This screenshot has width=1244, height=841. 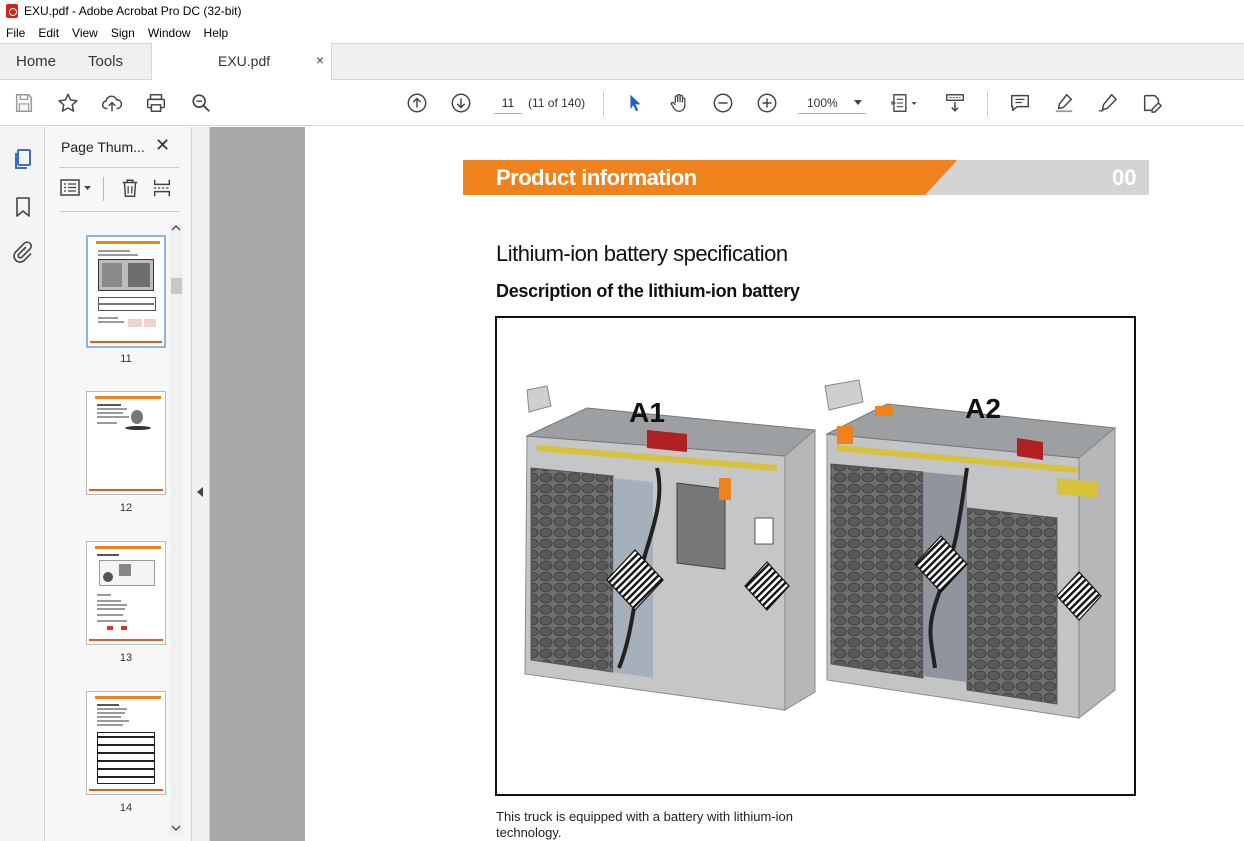 What do you see at coordinates (23, 252) in the screenshot?
I see `attachments-nav-button` at bounding box center [23, 252].